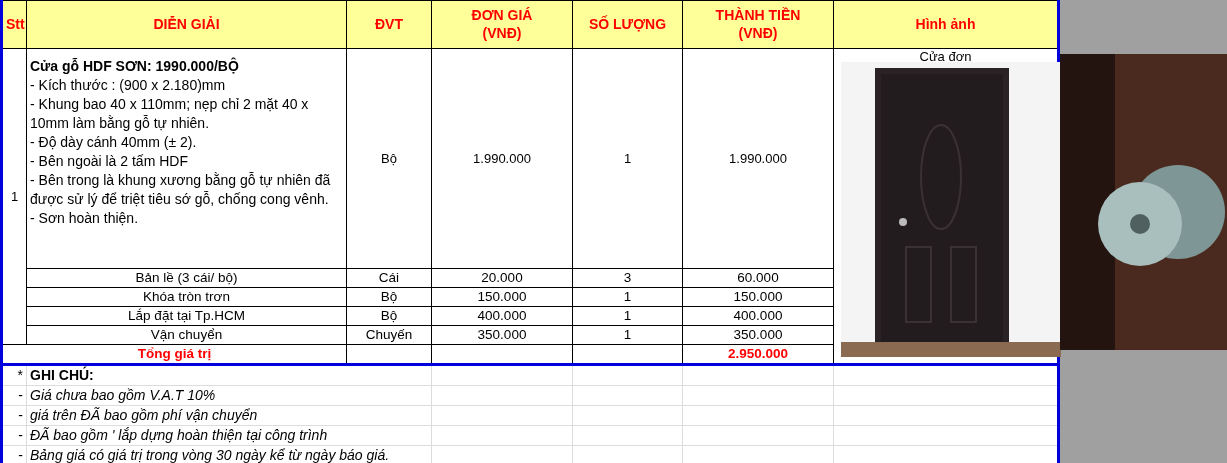 The width and height of the screenshot is (1227, 463). What do you see at coordinates (128, 85) in the screenshot?
I see `spec-line: - Kích thước : (900 x 2.180)mm` at bounding box center [128, 85].